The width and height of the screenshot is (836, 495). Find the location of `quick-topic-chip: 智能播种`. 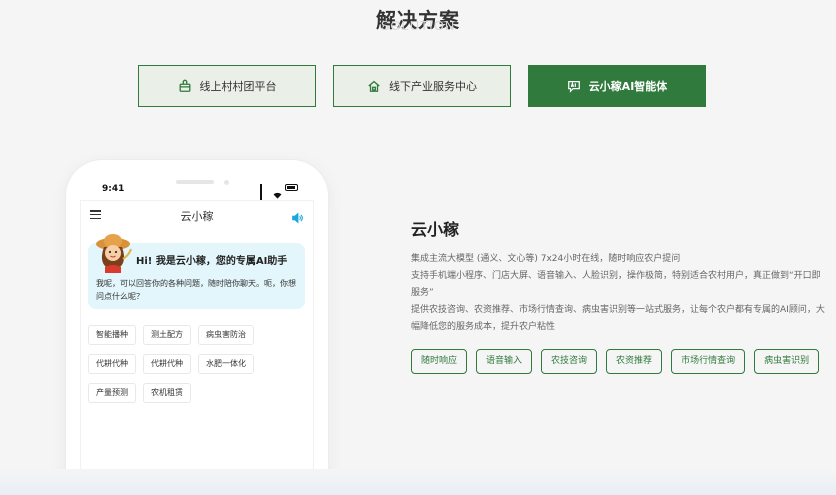

quick-topic-chip: 智能播种 is located at coordinates (112, 335).